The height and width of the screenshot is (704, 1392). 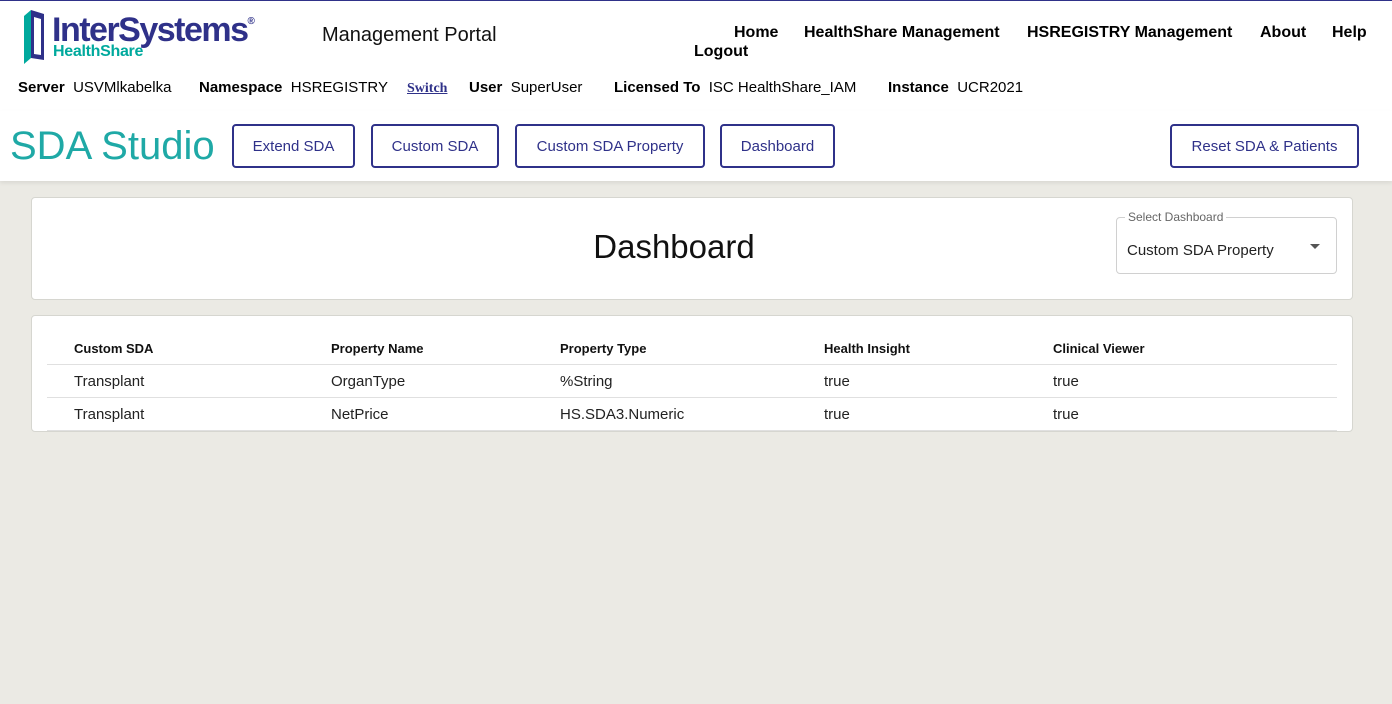 What do you see at coordinates (546, 87) in the screenshot?
I see `user-value: SuperUser` at bounding box center [546, 87].